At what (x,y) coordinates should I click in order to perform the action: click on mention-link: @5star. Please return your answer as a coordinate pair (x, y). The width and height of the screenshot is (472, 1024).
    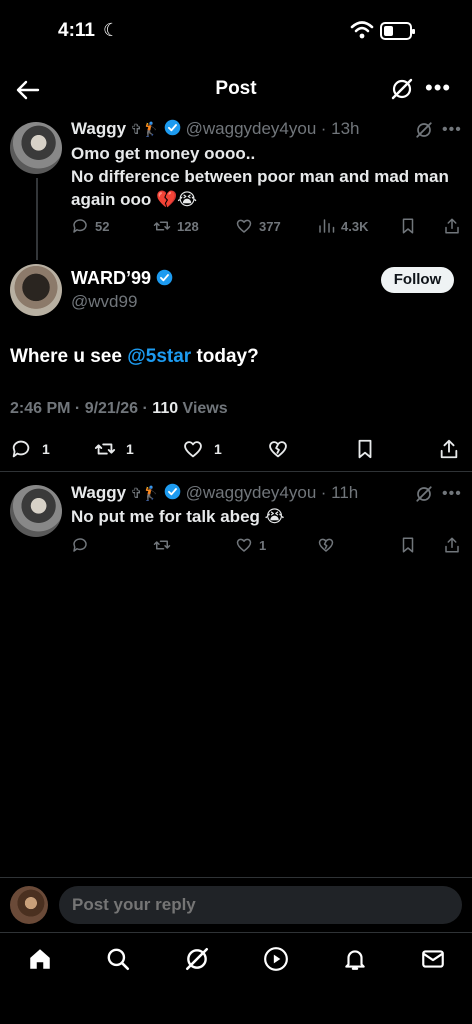
    Looking at the image, I should click on (159, 356).